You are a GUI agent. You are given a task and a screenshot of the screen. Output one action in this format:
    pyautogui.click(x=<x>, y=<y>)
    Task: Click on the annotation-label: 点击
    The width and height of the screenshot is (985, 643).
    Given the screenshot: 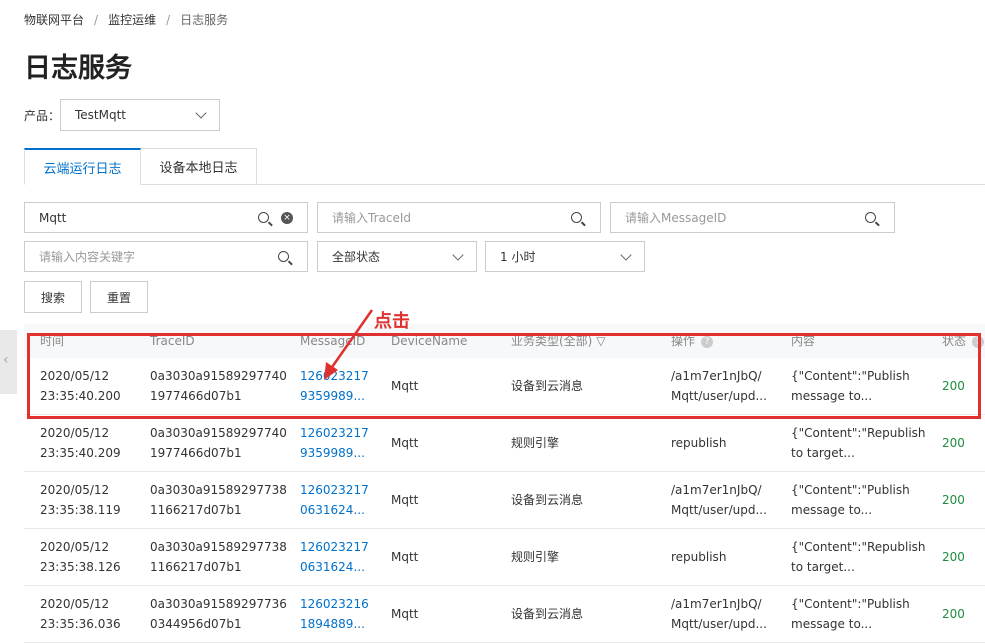 What is the action you would take?
    pyautogui.click(x=392, y=321)
    